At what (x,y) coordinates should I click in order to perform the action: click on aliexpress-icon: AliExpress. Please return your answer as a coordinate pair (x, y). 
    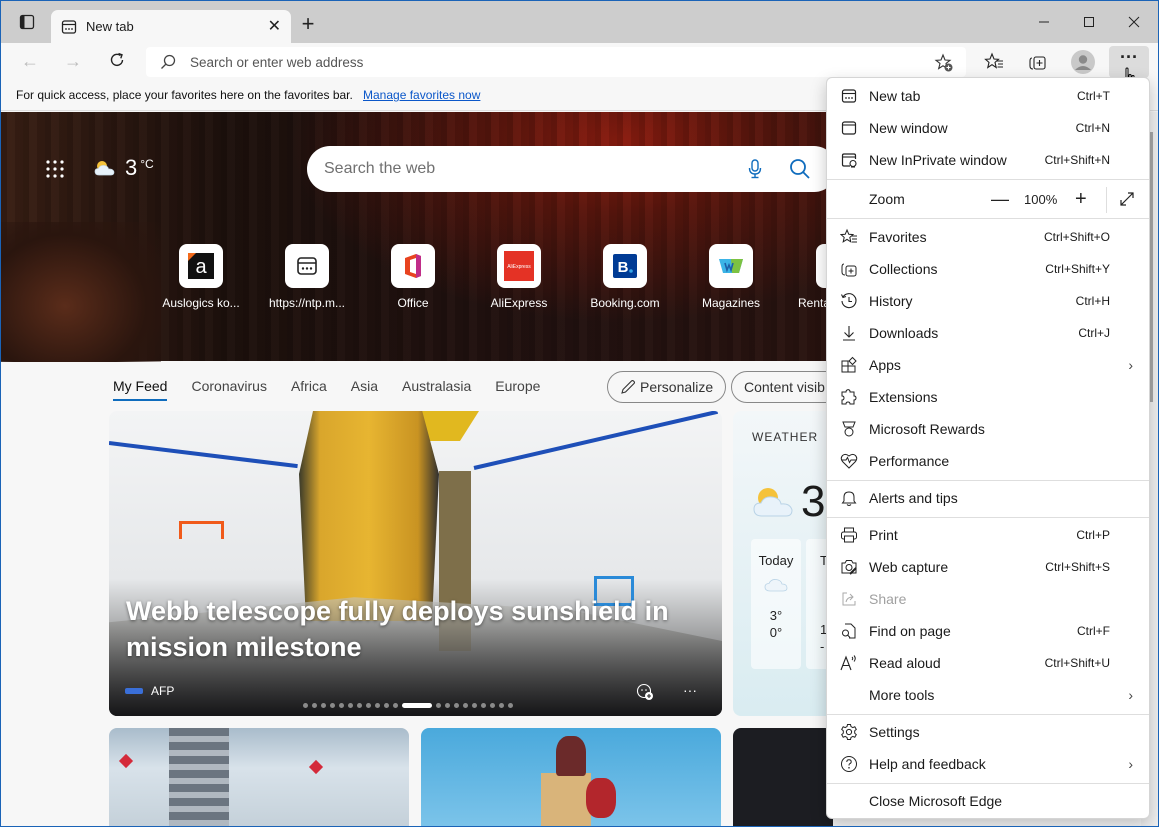
    Looking at the image, I should click on (519, 266).